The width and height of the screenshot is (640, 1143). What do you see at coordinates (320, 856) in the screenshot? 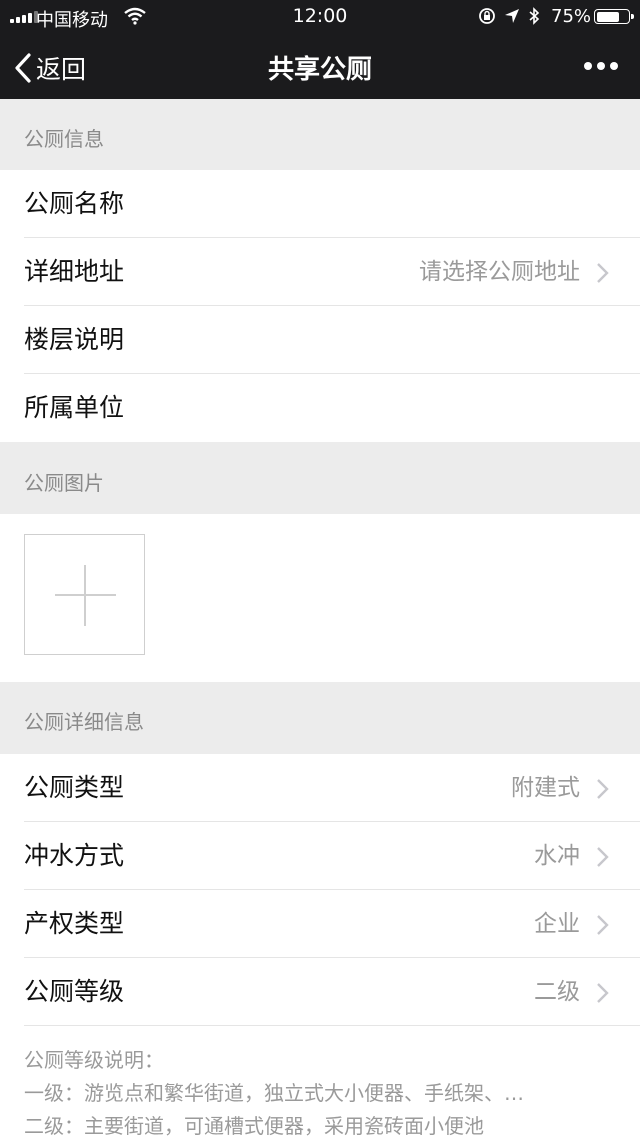
I see `form-row-flush-type: 冲水方式 水冲` at bounding box center [320, 856].